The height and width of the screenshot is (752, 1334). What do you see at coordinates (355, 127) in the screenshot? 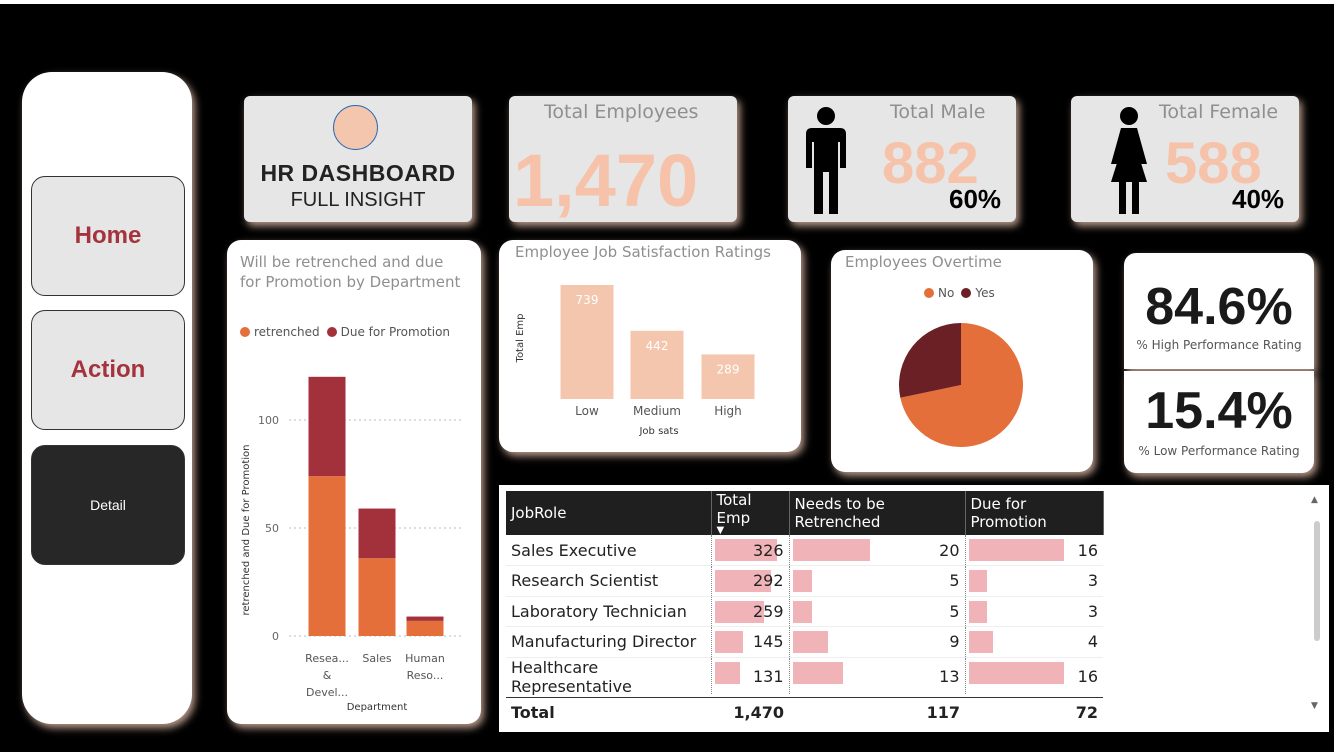
I see `logo-circle-icon` at bounding box center [355, 127].